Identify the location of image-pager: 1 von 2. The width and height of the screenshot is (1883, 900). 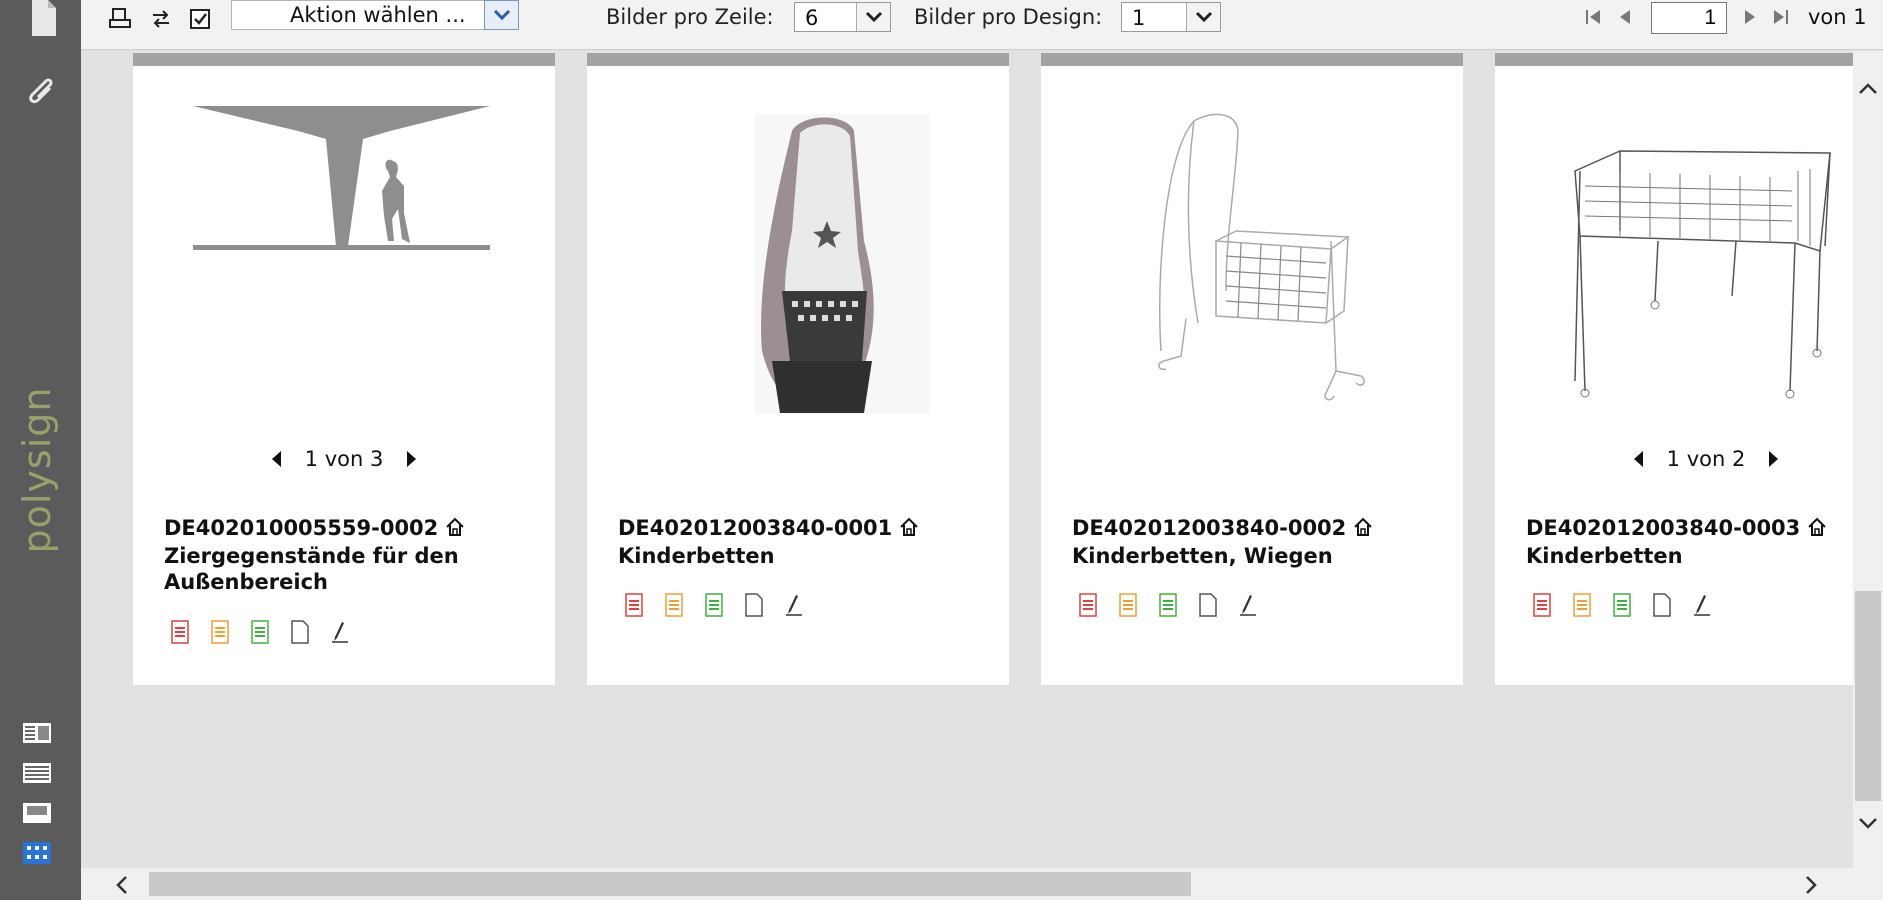
(1674, 461).